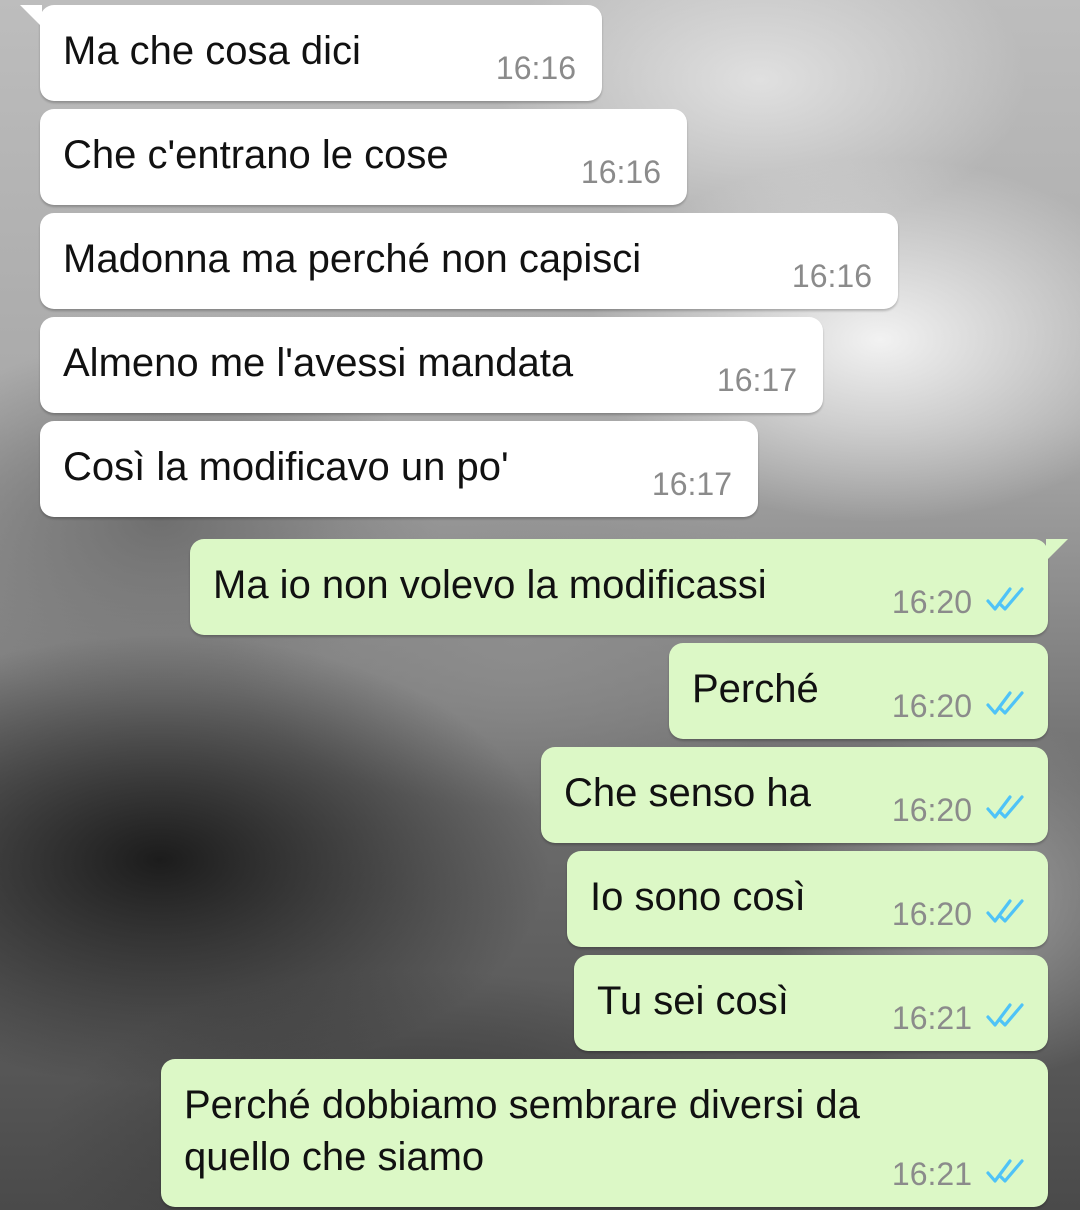  What do you see at coordinates (858, 691) in the screenshot?
I see `message-bubble-outgoing: Perché 16:20` at bounding box center [858, 691].